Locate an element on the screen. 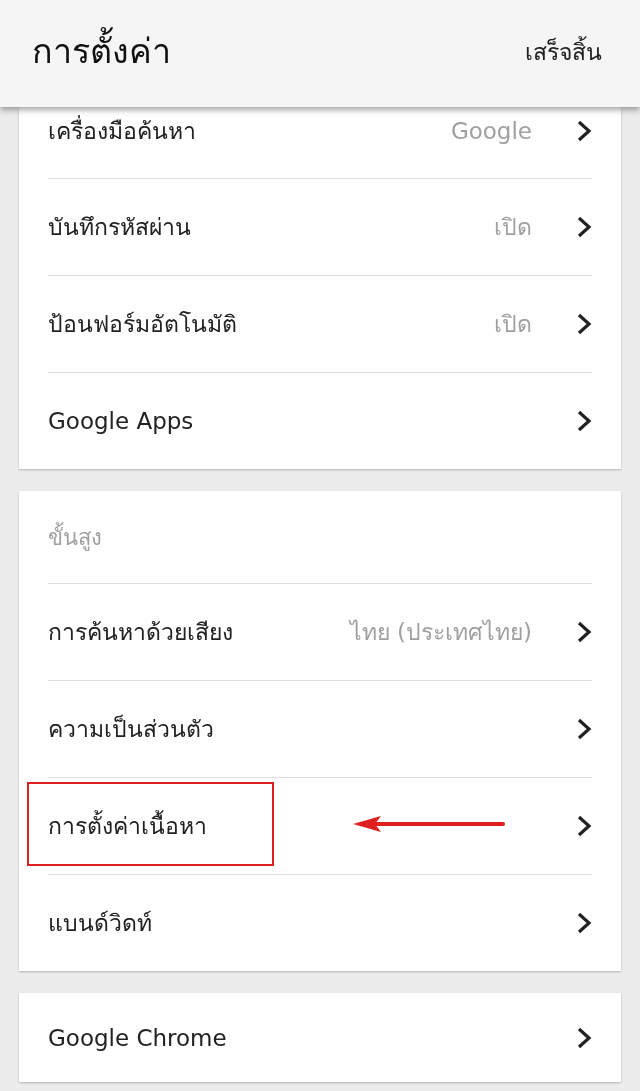 The height and width of the screenshot is (1091, 640). setting-label: Google Chrome is located at coordinates (304, 1037).